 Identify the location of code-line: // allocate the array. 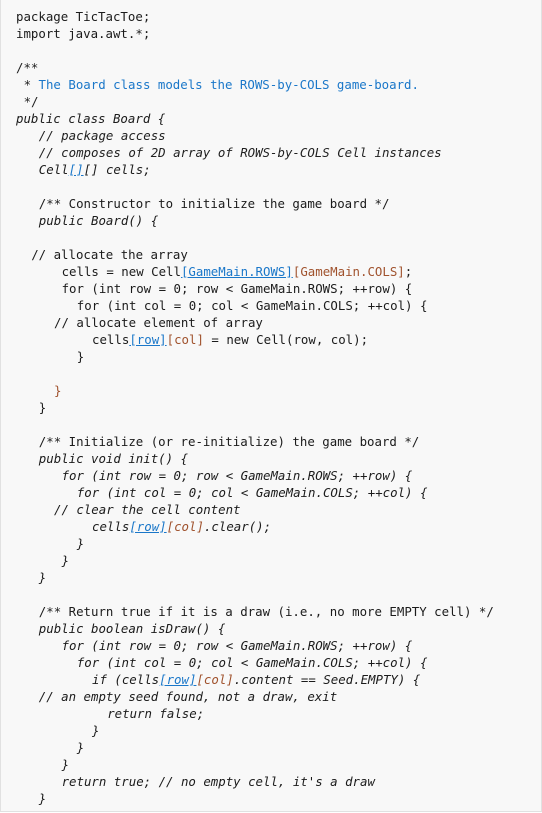
(109, 254).